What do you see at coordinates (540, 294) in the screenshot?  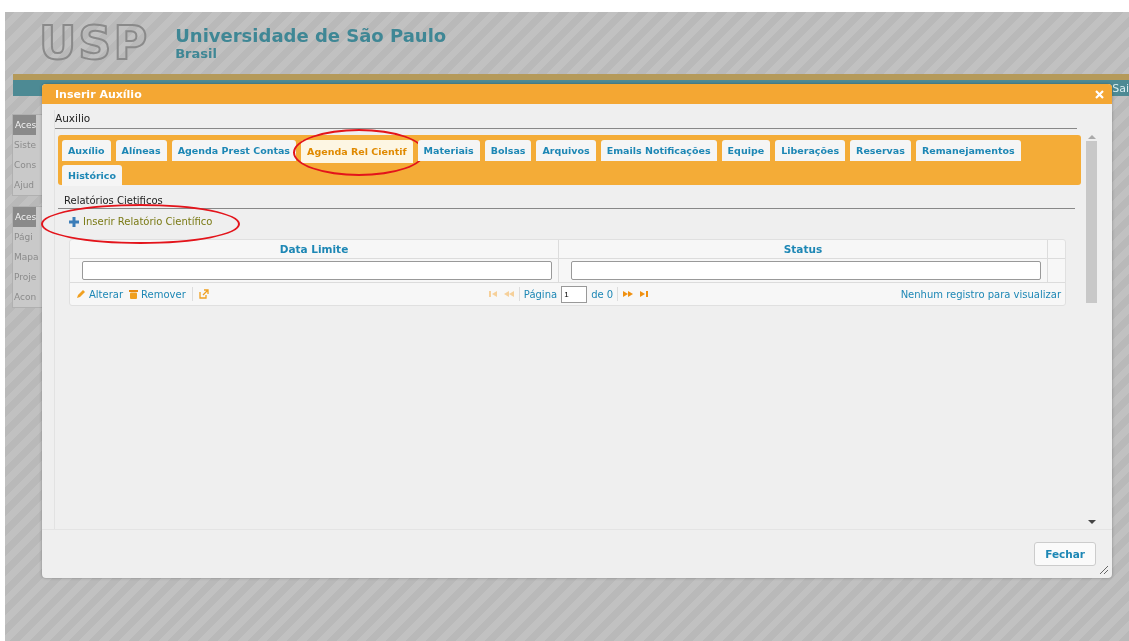 I see `page-label: Página` at bounding box center [540, 294].